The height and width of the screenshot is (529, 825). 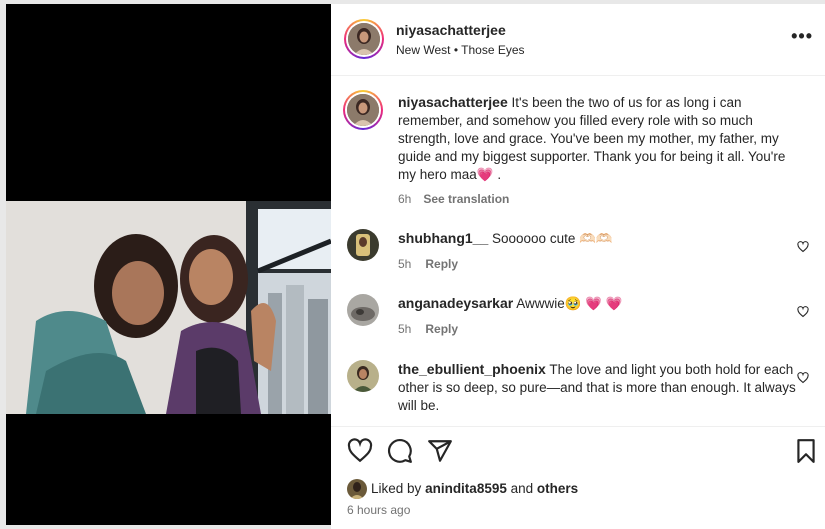 What do you see at coordinates (453, 102) in the screenshot?
I see `caption-username: niyasachatterjee` at bounding box center [453, 102].